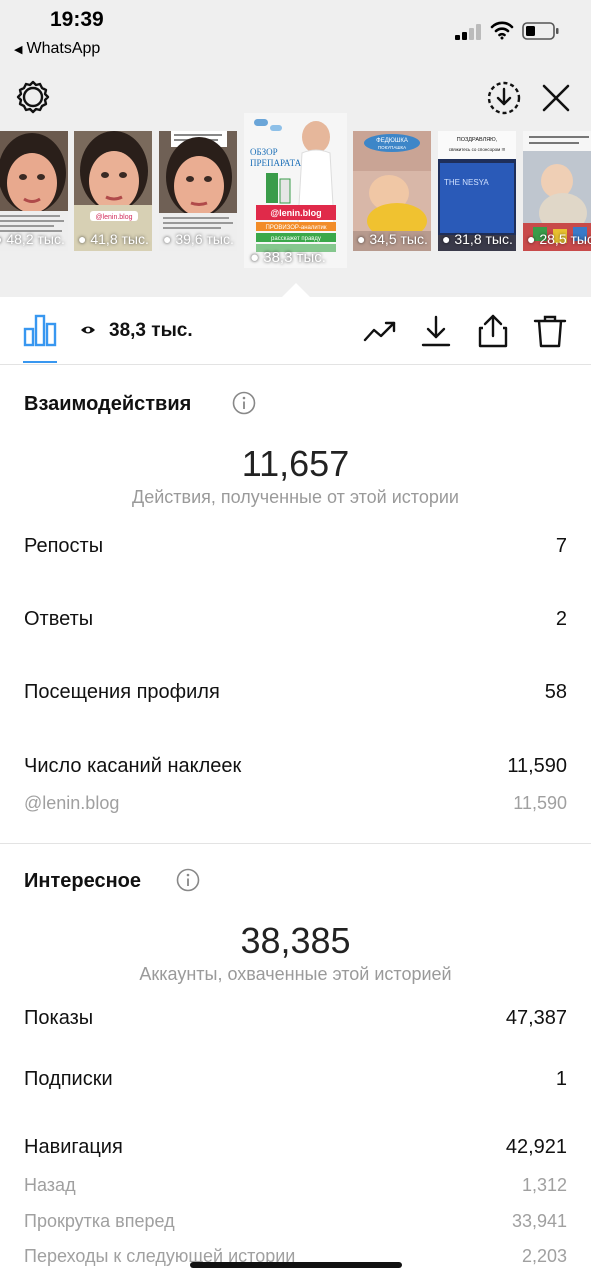 This screenshot has height=1280, width=591. Describe the element at coordinates (477, 149) in the screenshot. I see `svg-text: свяжитесь со спонсором !!!` at that location.